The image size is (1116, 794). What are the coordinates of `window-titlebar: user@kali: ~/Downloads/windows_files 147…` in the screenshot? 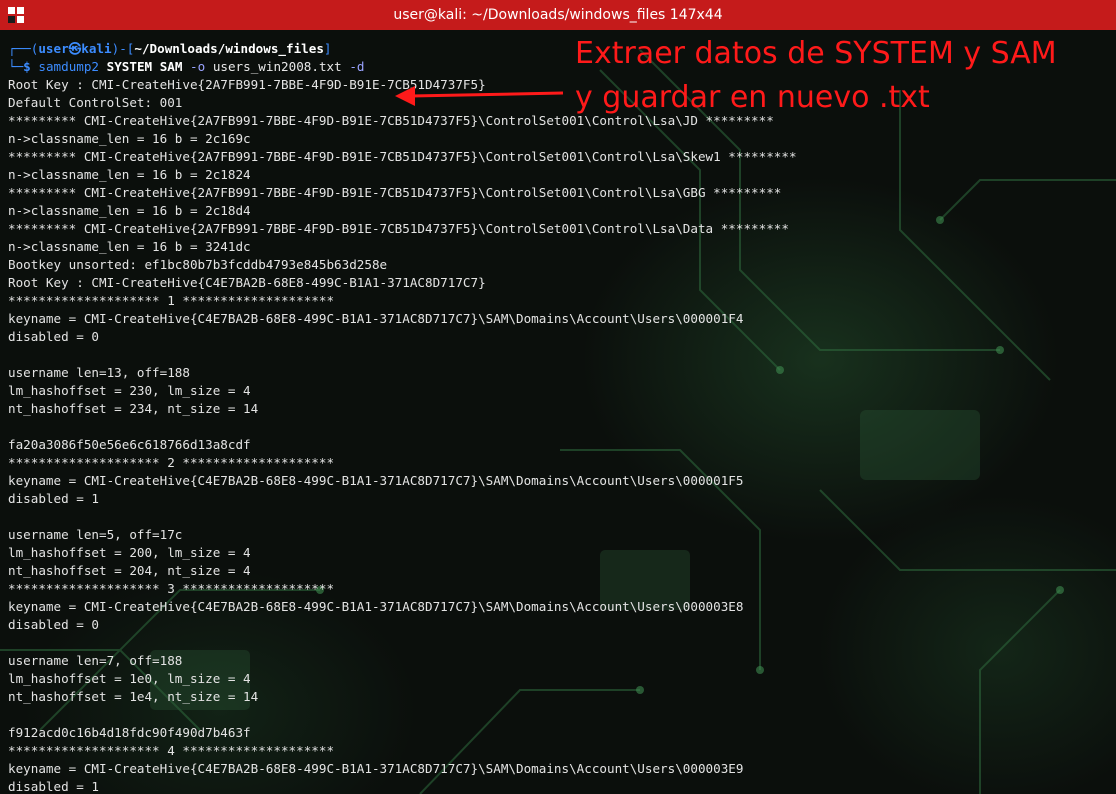 It's located at (558, 15).